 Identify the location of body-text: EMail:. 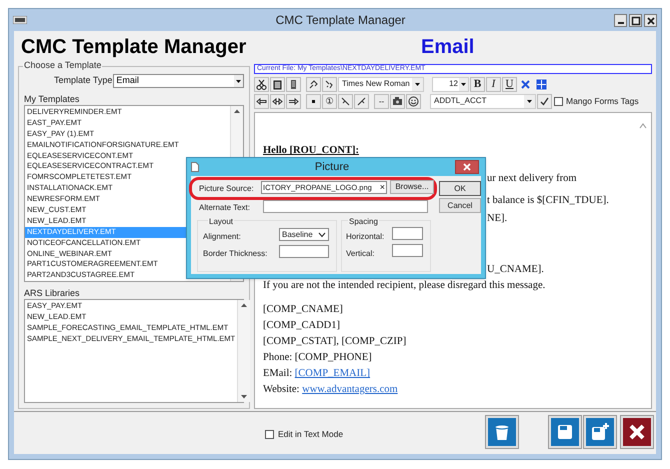
(278, 373).